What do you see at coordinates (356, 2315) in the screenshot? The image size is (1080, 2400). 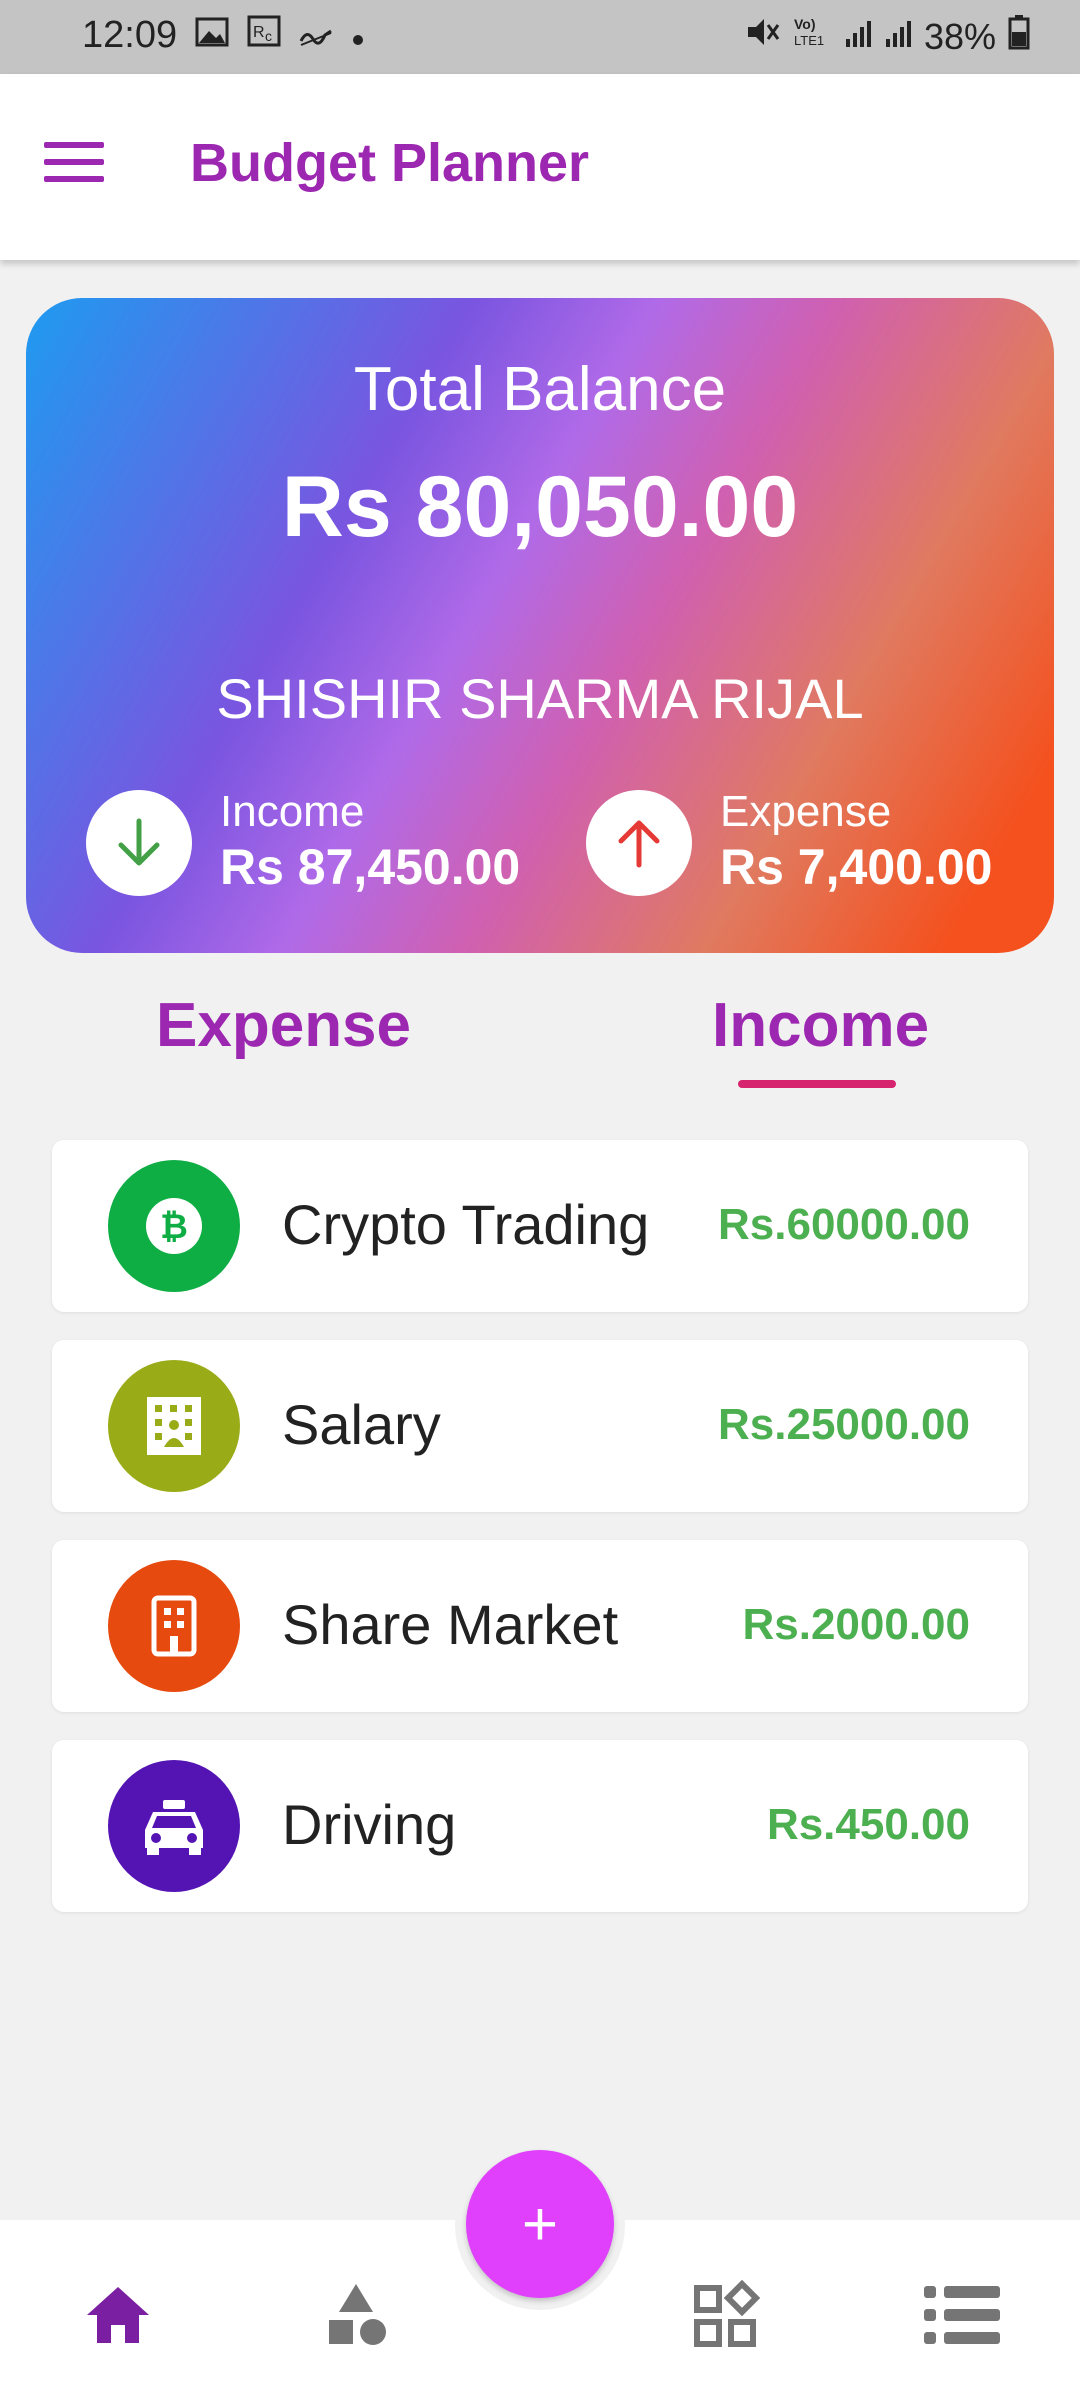 I see `shapes-icon` at bounding box center [356, 2315].